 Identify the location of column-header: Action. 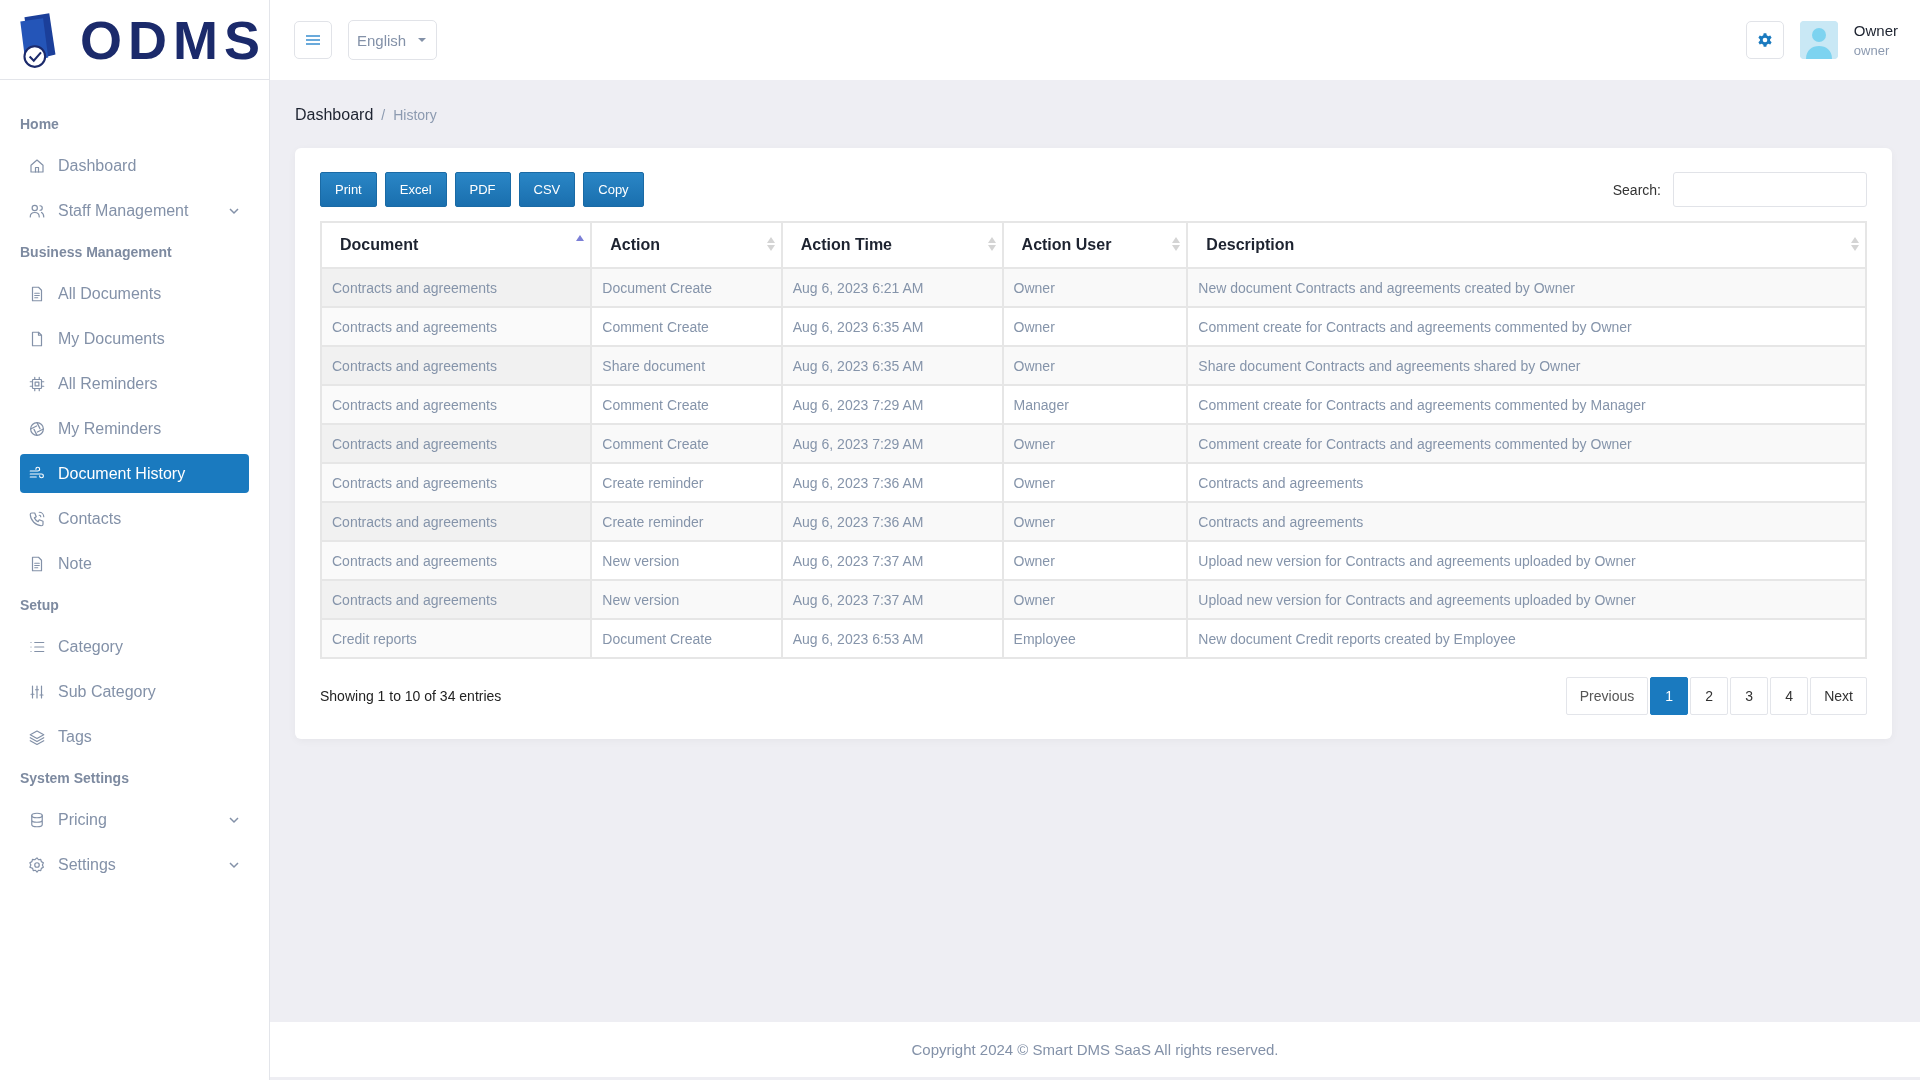
(686, 245).